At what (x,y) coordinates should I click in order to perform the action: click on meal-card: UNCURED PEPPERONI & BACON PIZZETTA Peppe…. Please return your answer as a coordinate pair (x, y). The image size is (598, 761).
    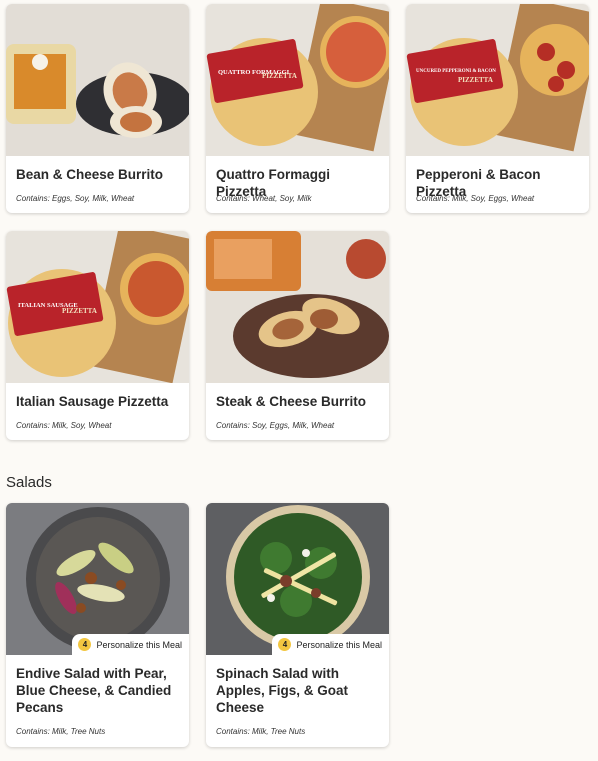
    Looking at the image, I should click on (497, 108).